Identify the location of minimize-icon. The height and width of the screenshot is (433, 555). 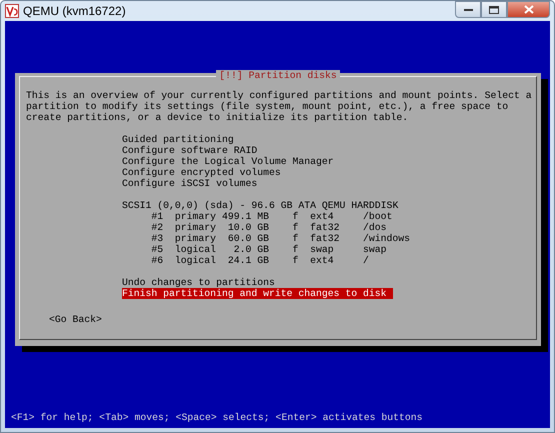
(468, 10).